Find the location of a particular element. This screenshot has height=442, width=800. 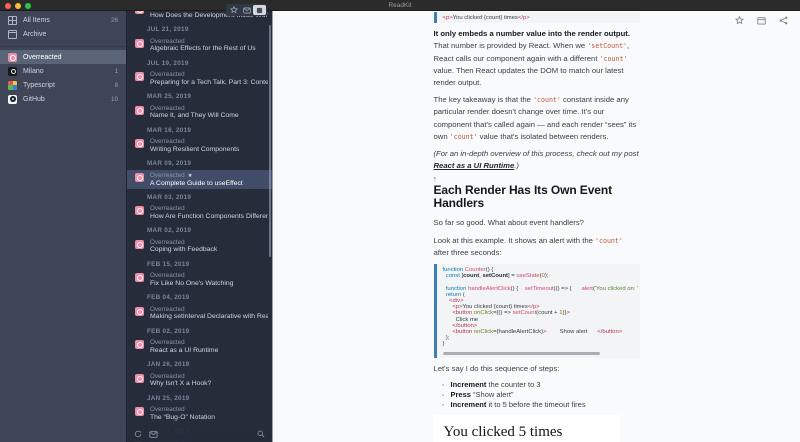

search-button is located at coordinates (261, 434).